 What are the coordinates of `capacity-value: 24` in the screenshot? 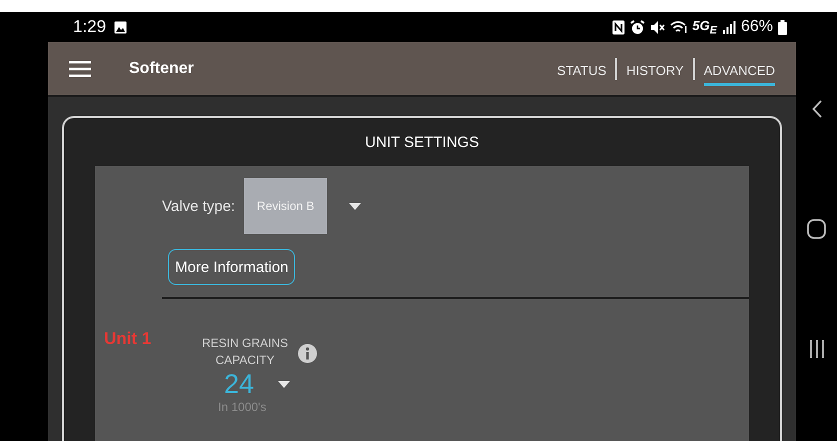 It's located at (239, 384).